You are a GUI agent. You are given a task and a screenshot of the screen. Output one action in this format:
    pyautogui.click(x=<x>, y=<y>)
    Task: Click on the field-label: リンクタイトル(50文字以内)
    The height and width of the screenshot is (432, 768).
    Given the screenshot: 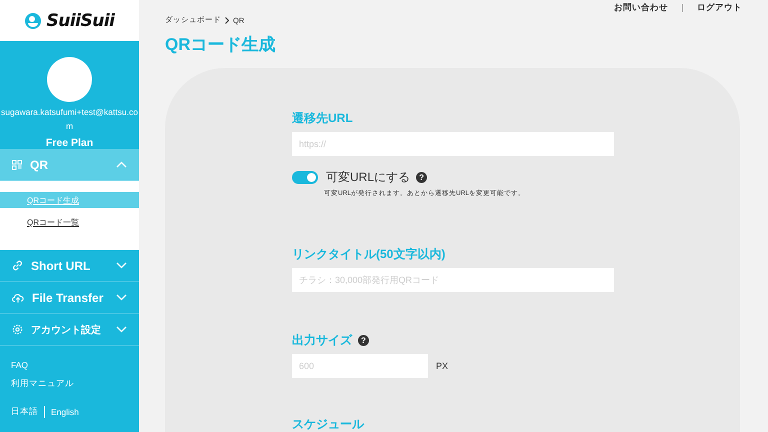 What is the action you would take?
    pyautogui.click(x=369, y=254)
    